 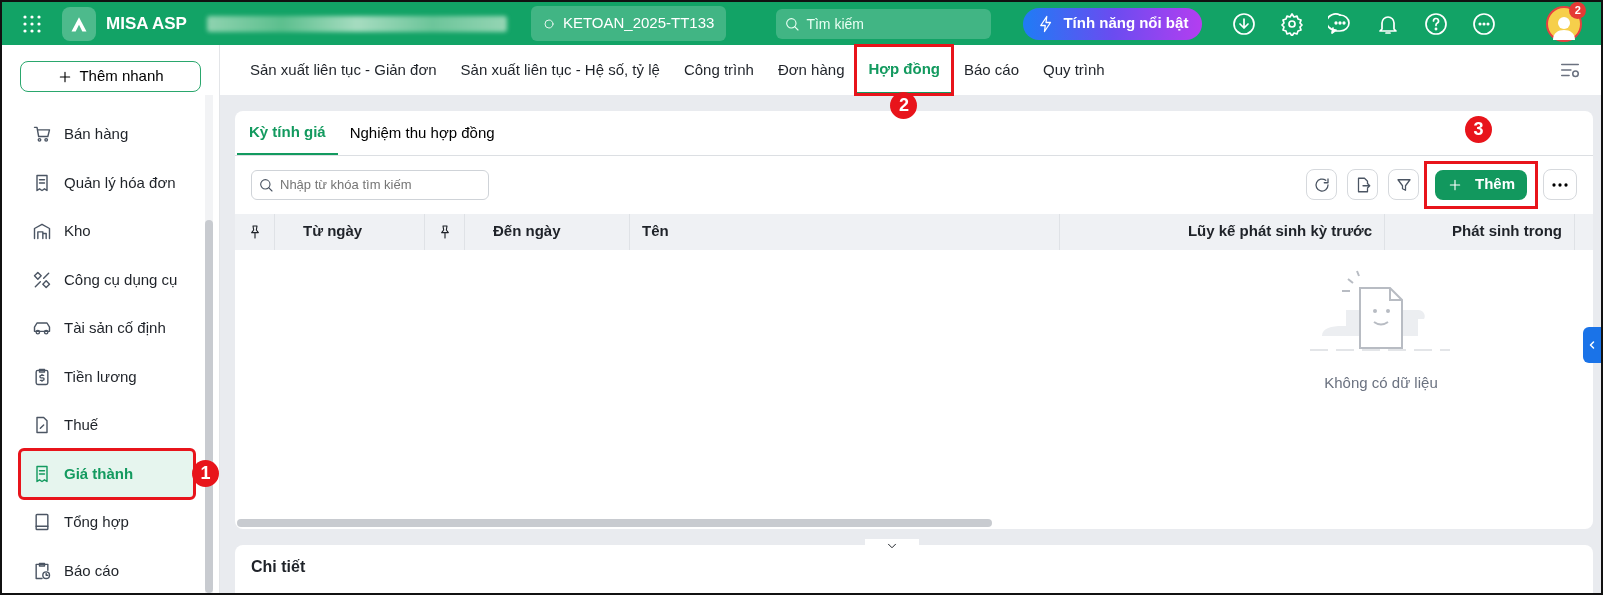 I want to click on search-field: Nhập từ khóa tìm kiếm, so click(x=370, y=184).